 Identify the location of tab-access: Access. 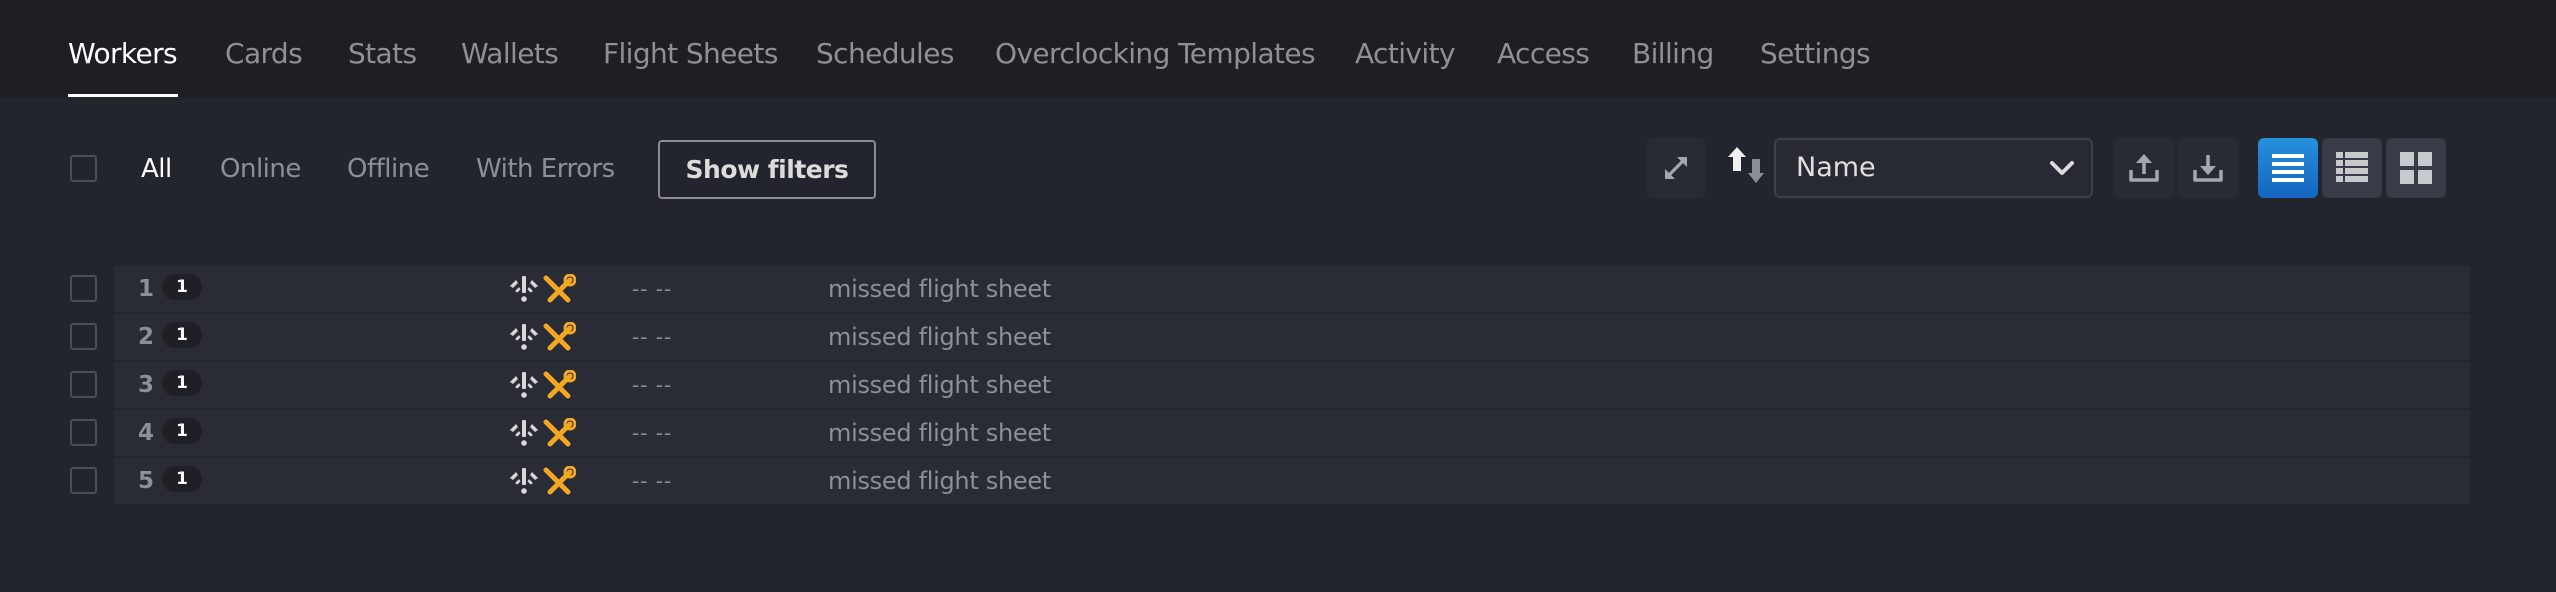
(1543, 54).